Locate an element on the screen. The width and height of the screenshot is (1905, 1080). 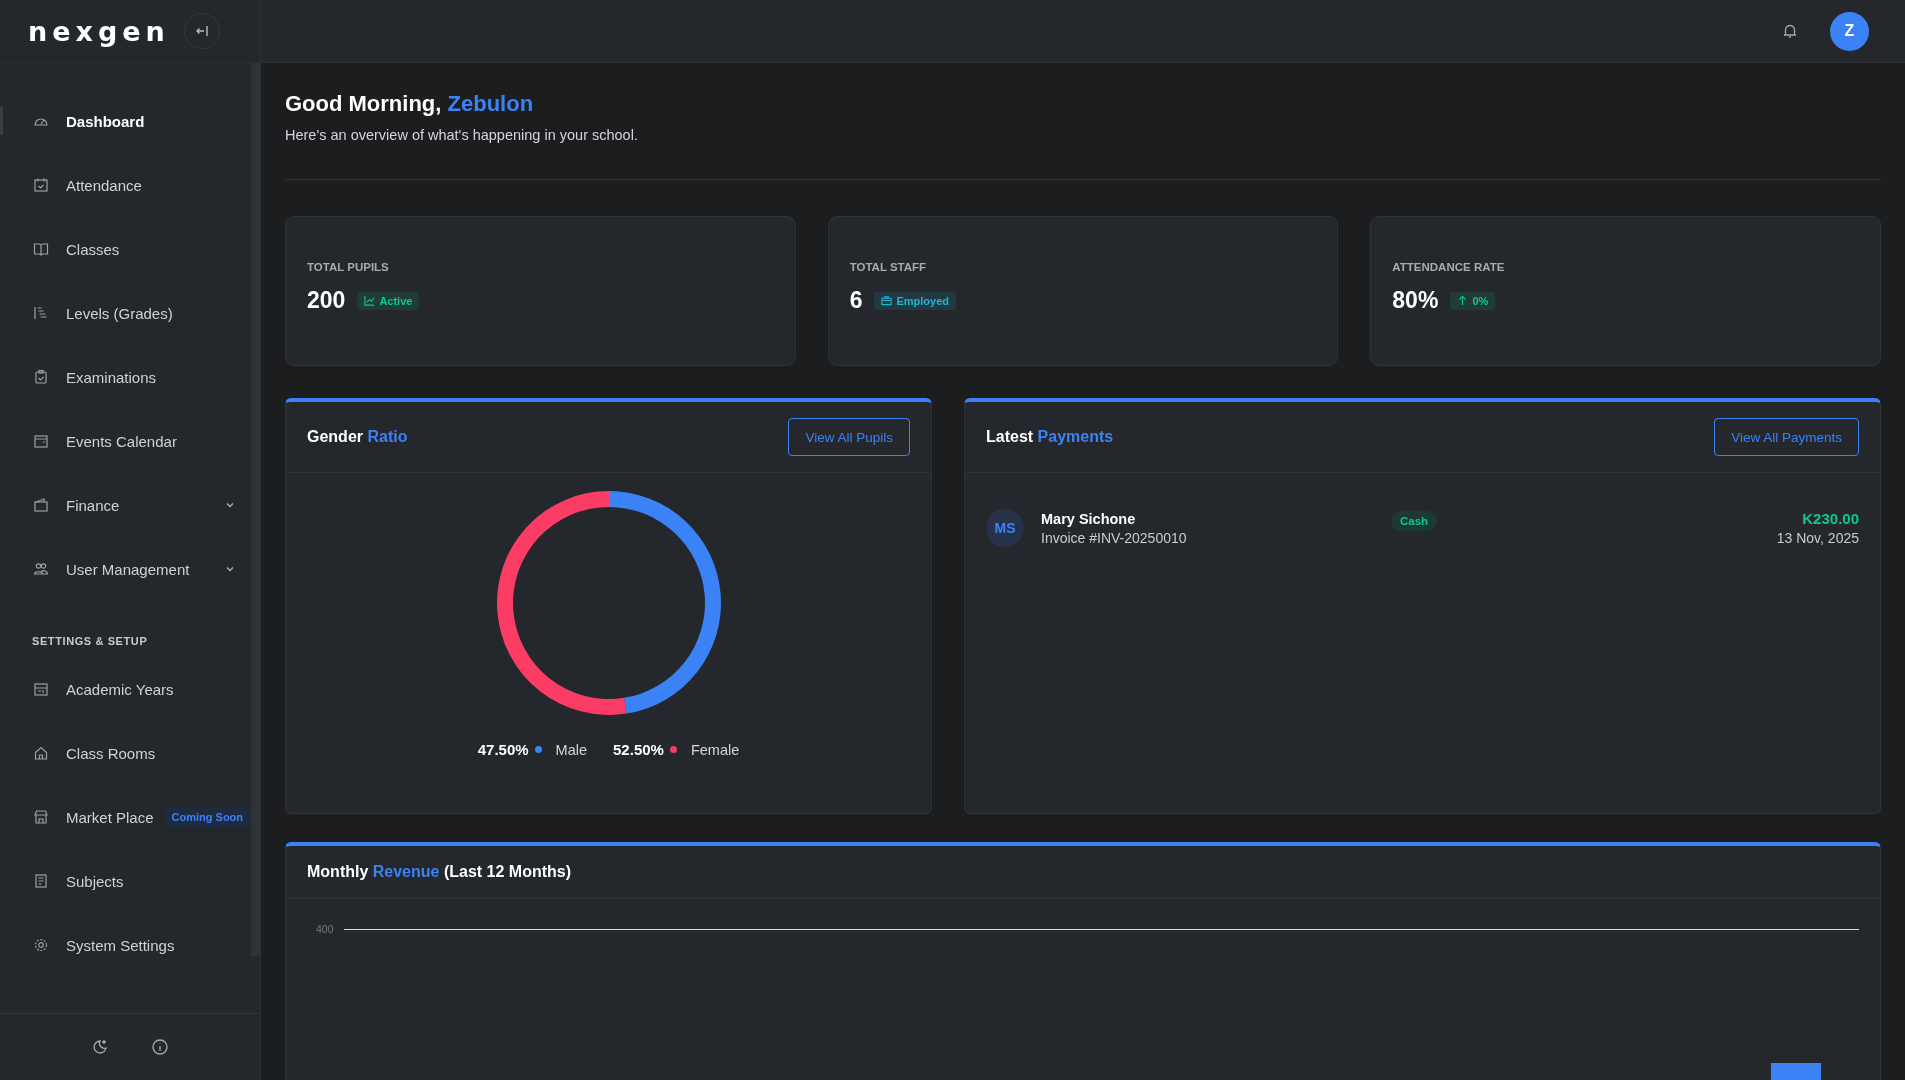
info-button is located at coordinates (160, 1047).